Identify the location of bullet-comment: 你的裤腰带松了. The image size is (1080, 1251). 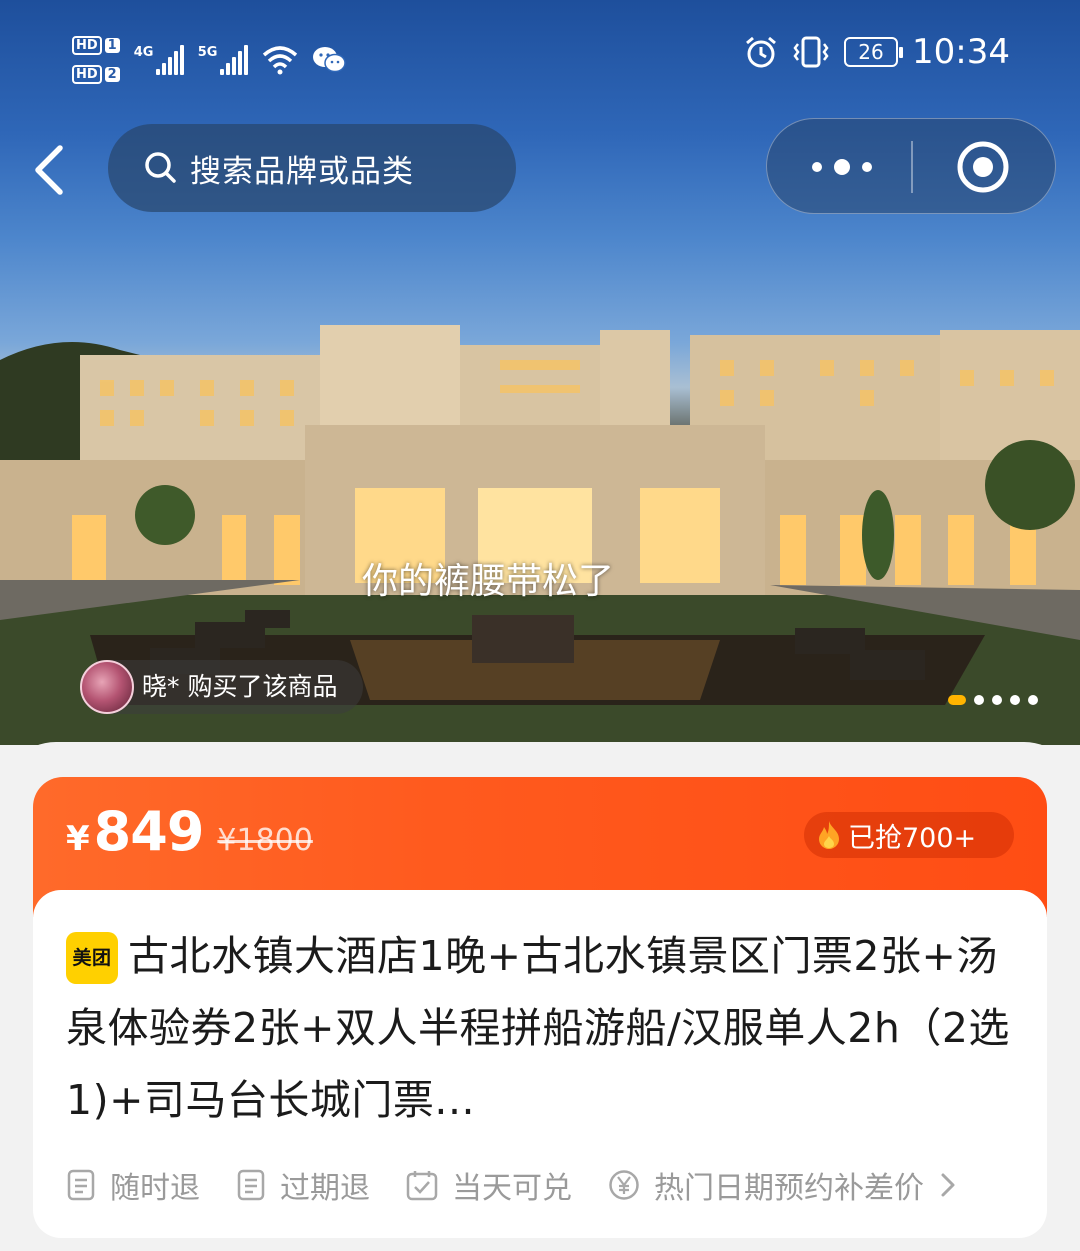
(488, 581).